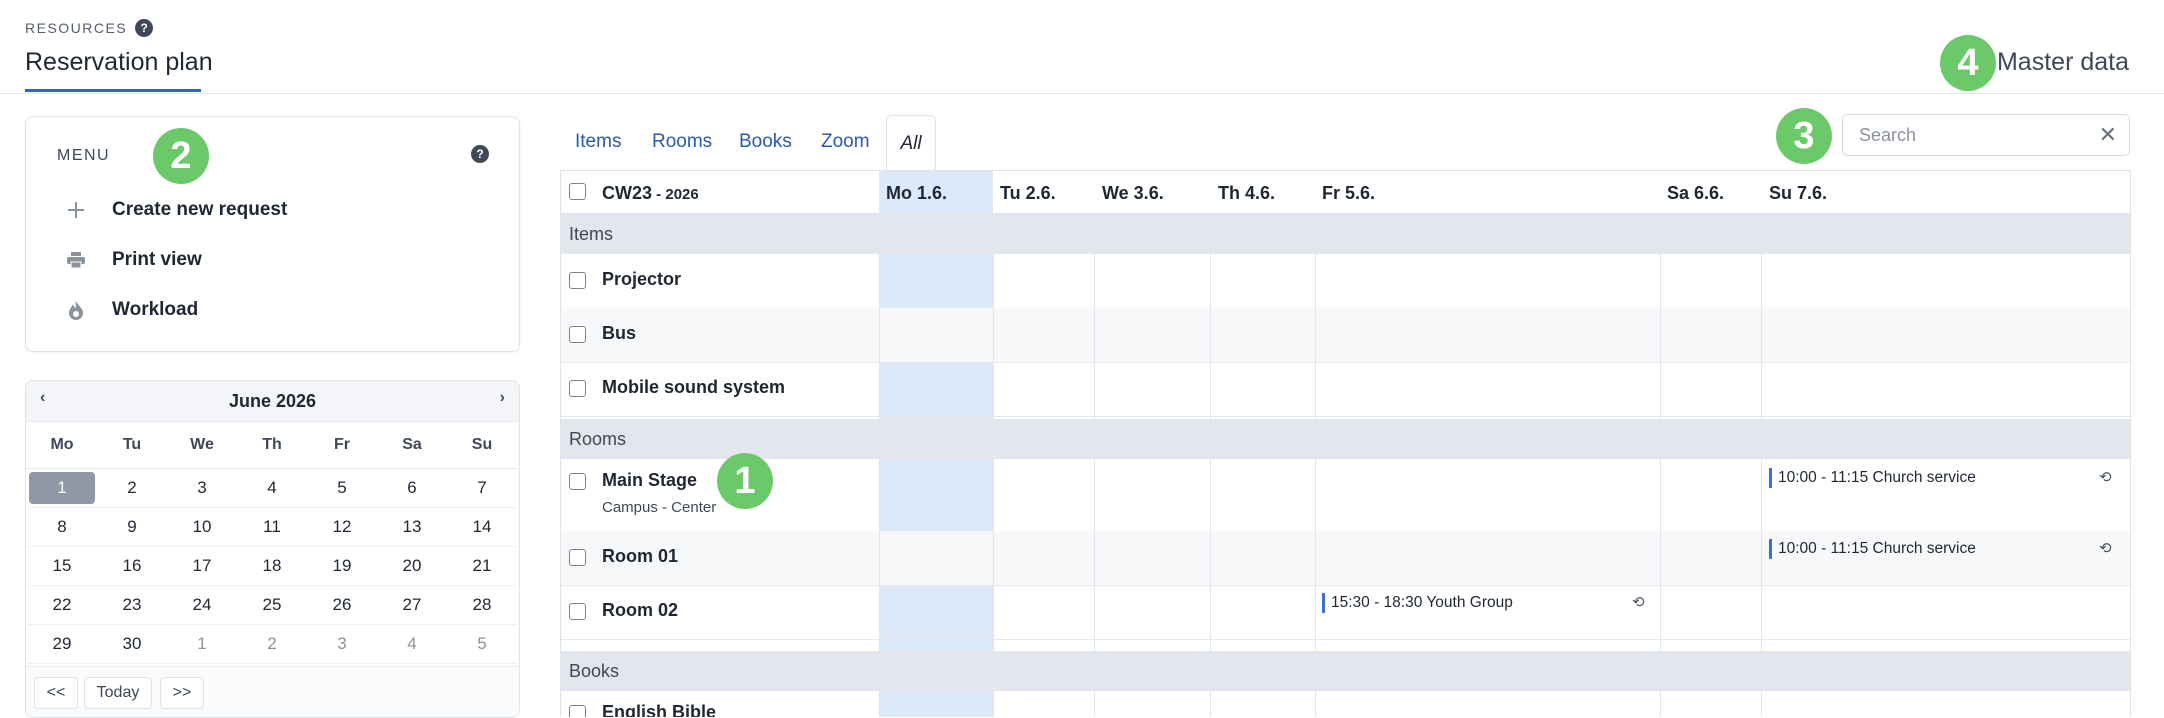 Image resolution: width=2164 pixels, height=718 pixels. Describe the element at coordinates (480, 154) in the screenshot. I see `menu-help-icon: ?` at that location.